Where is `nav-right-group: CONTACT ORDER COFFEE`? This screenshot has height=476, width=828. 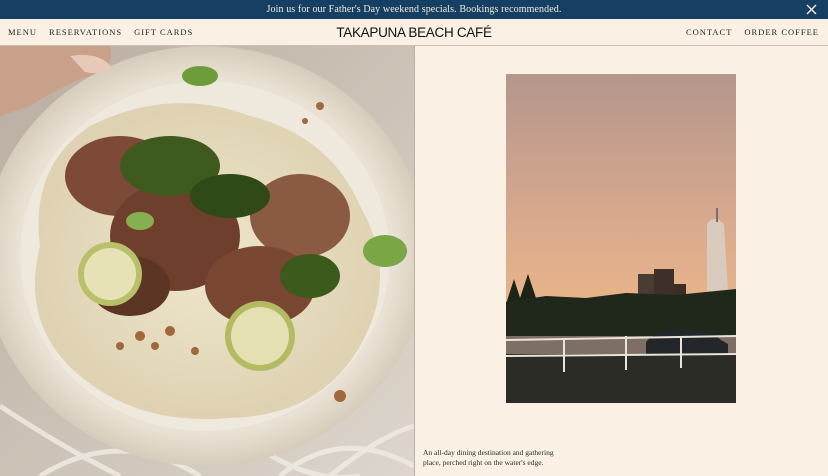
nav-right-group: CONTACT ORDER COFFEE is located at coordinates (746, 32).